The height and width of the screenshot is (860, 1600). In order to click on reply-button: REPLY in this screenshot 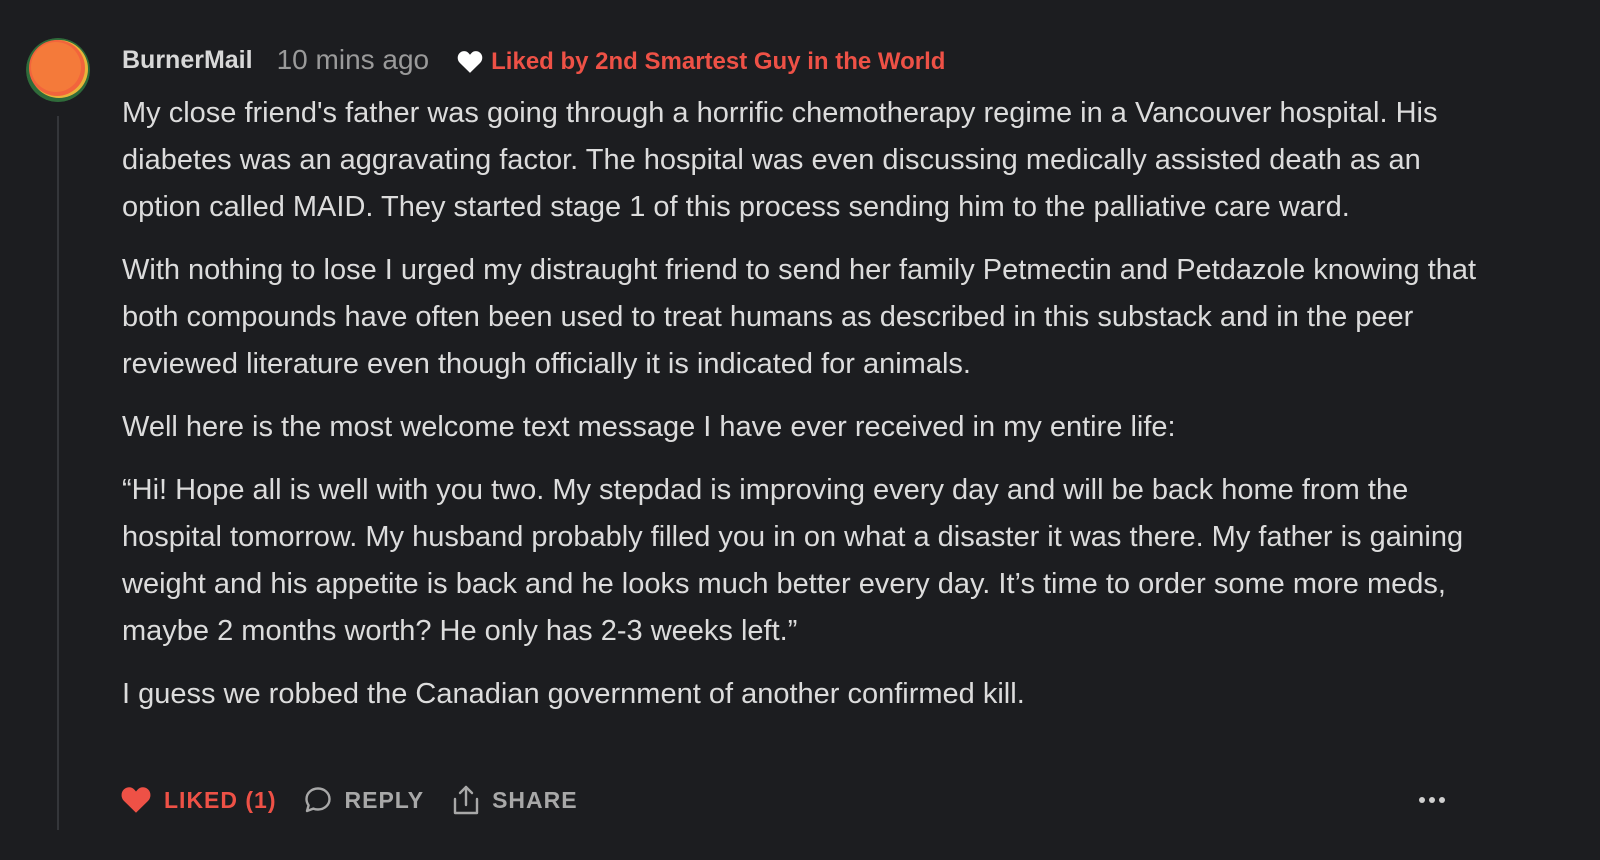, I will do `click(364, 800)`.